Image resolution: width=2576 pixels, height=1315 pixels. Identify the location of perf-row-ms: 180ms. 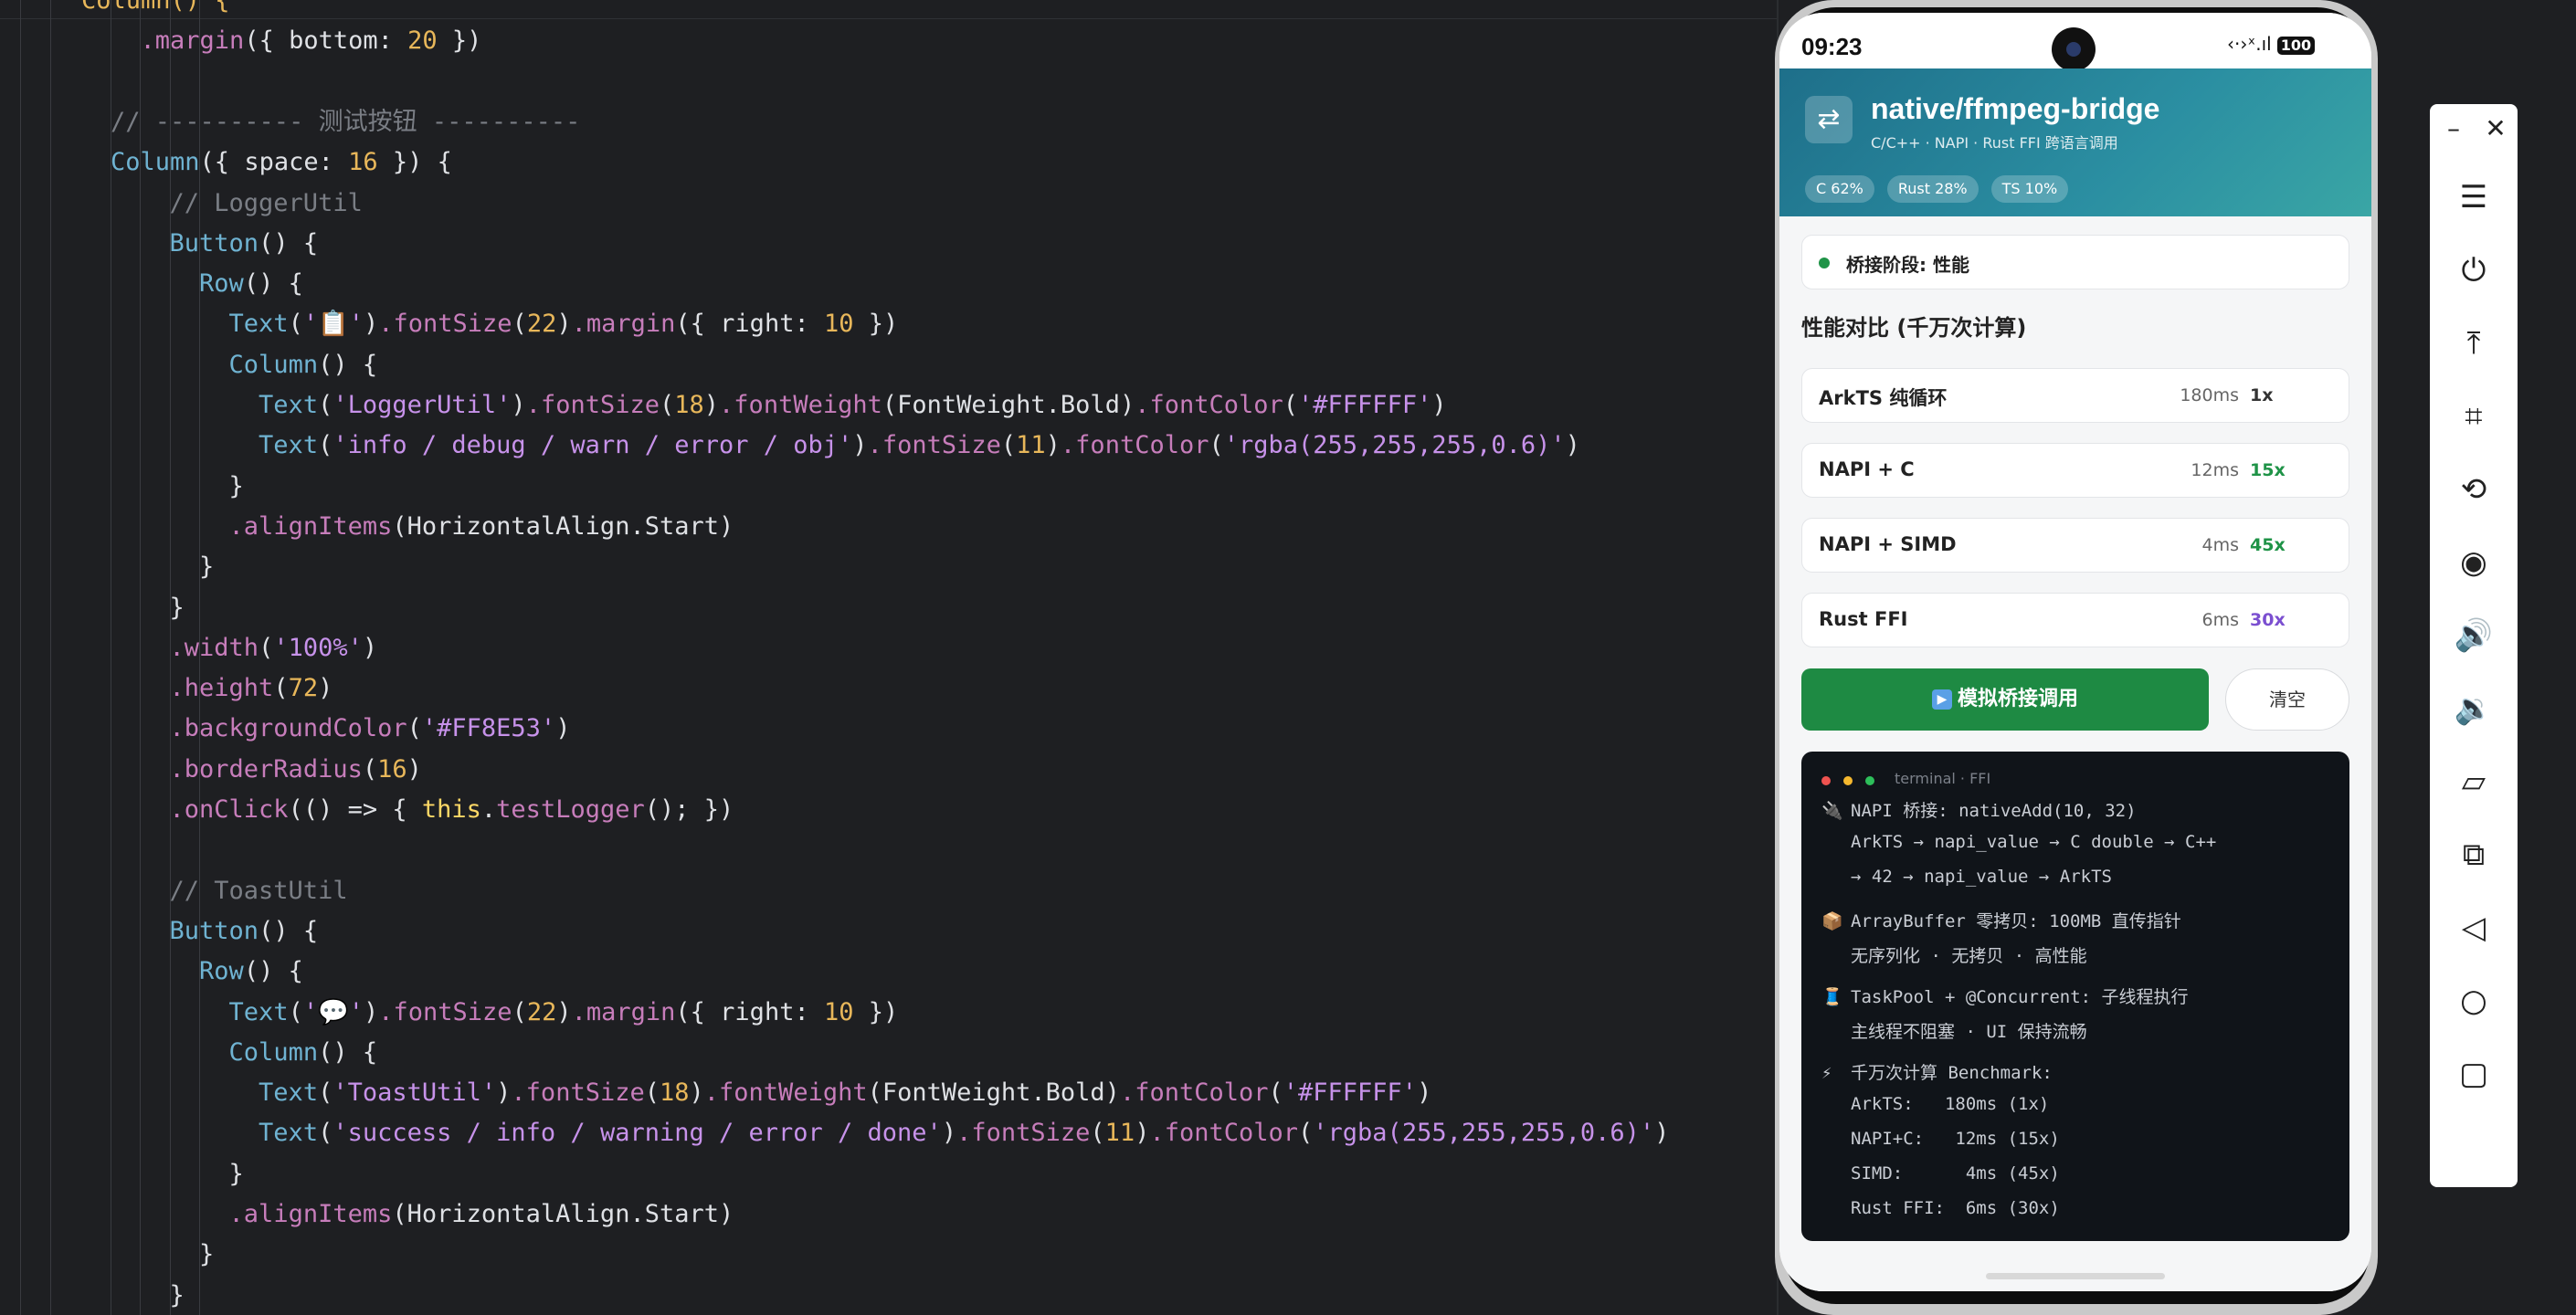
(2209, 395).